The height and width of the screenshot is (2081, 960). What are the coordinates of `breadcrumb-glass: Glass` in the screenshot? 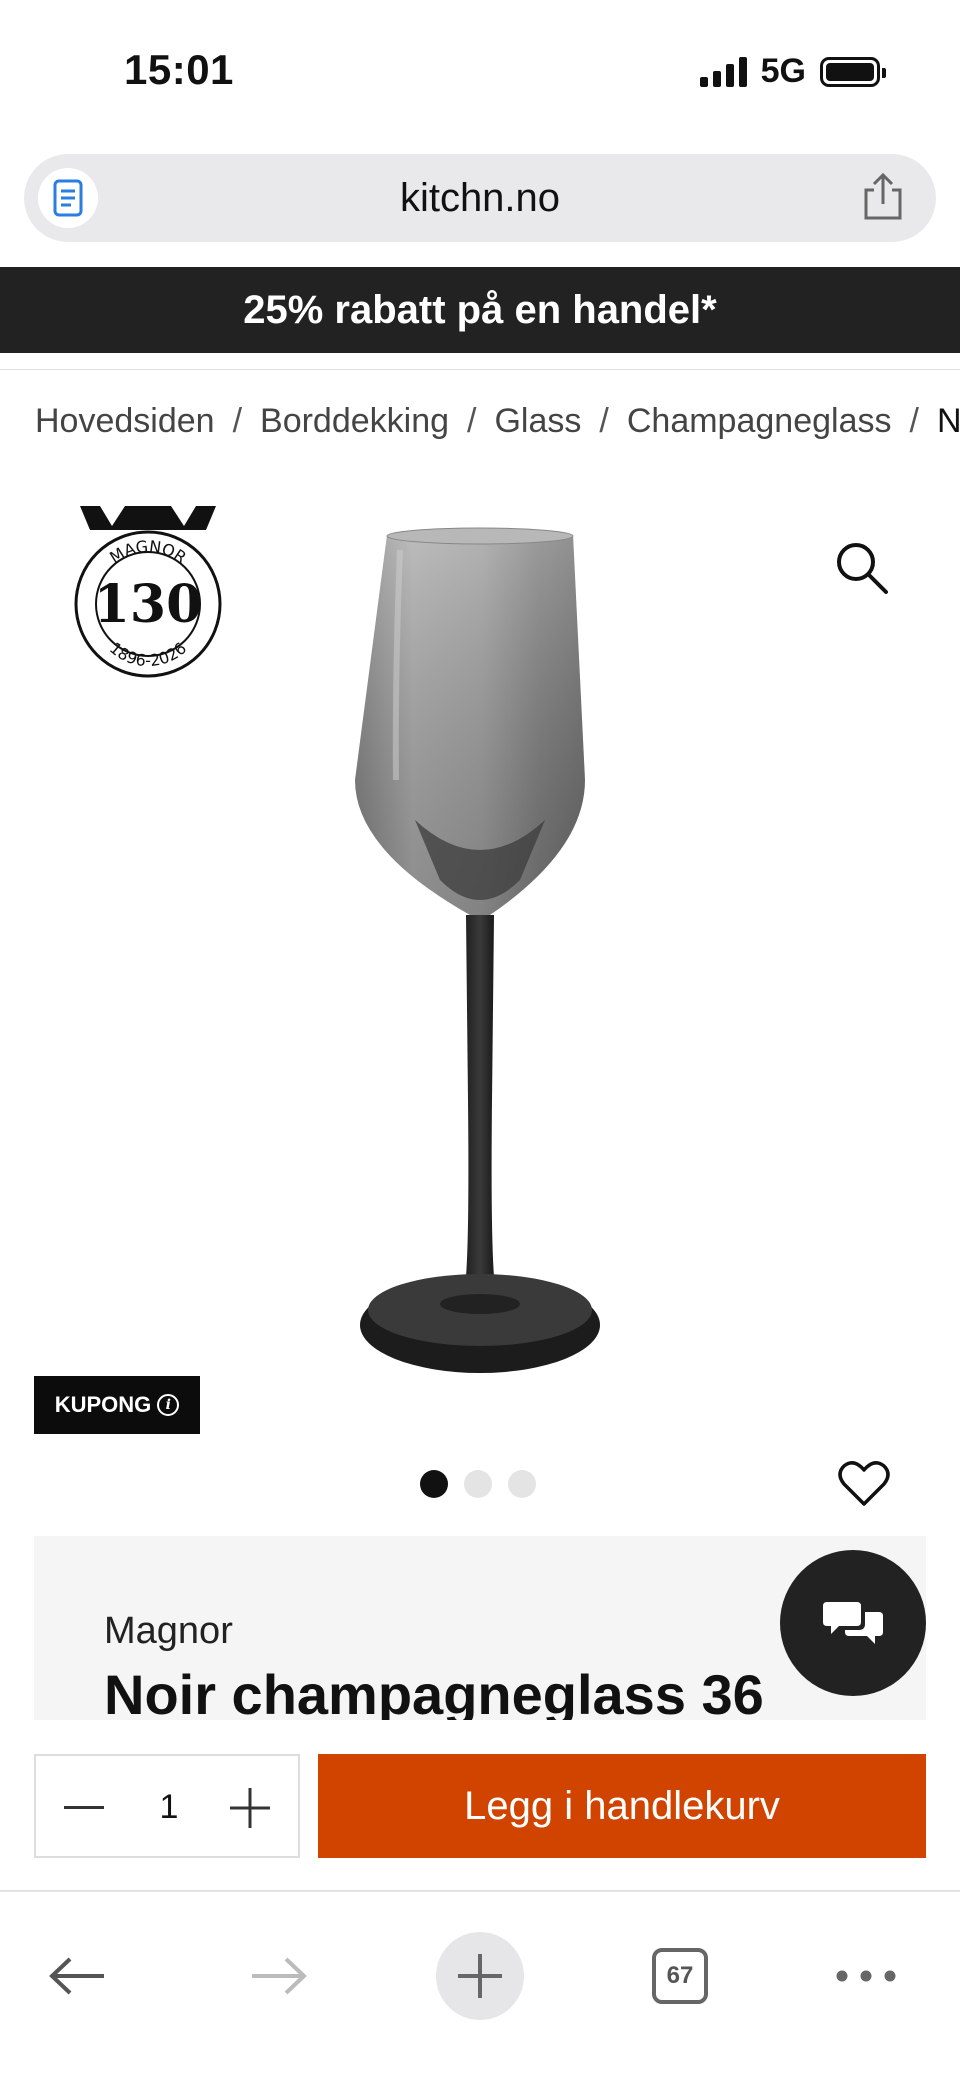 It's located at (537, 421).